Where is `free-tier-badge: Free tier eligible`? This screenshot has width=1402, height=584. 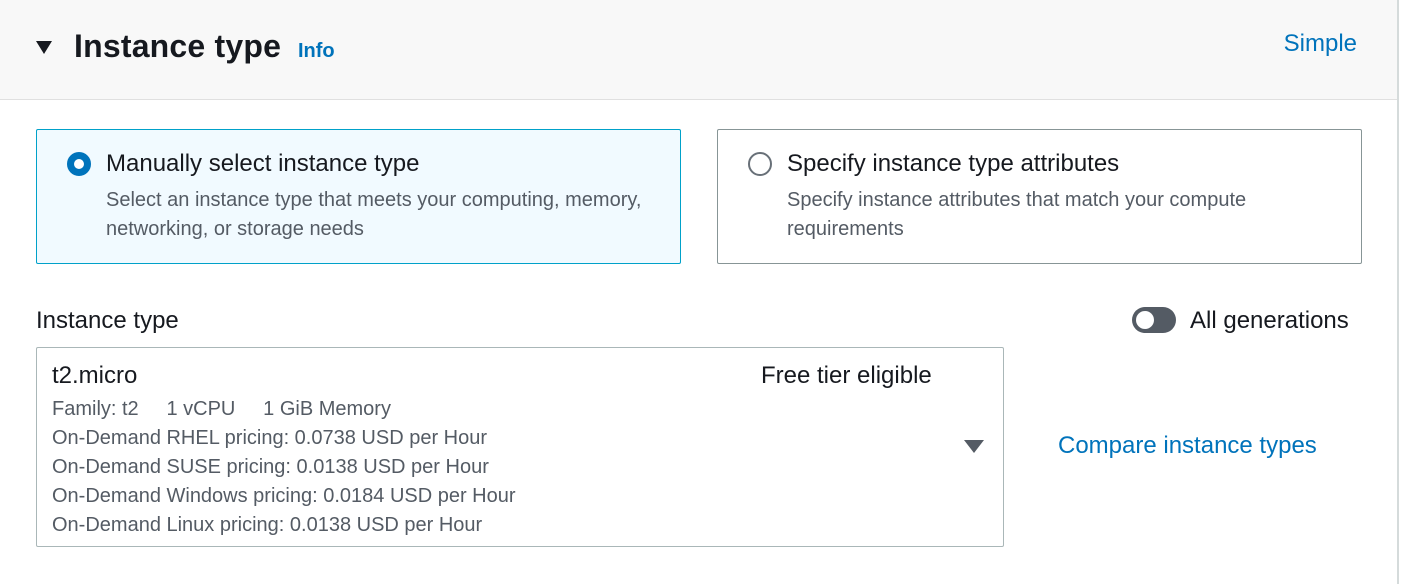
free-tier-badge: Free tier eligible is located at coordinates (846, 375).